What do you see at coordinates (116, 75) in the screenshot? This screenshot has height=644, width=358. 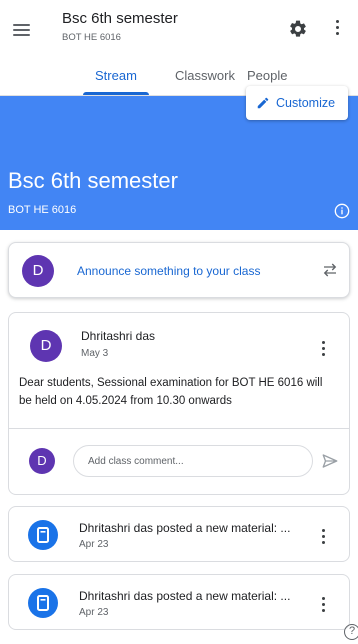 I see `tab-stream: Stream` at bounding box center [116, 75].